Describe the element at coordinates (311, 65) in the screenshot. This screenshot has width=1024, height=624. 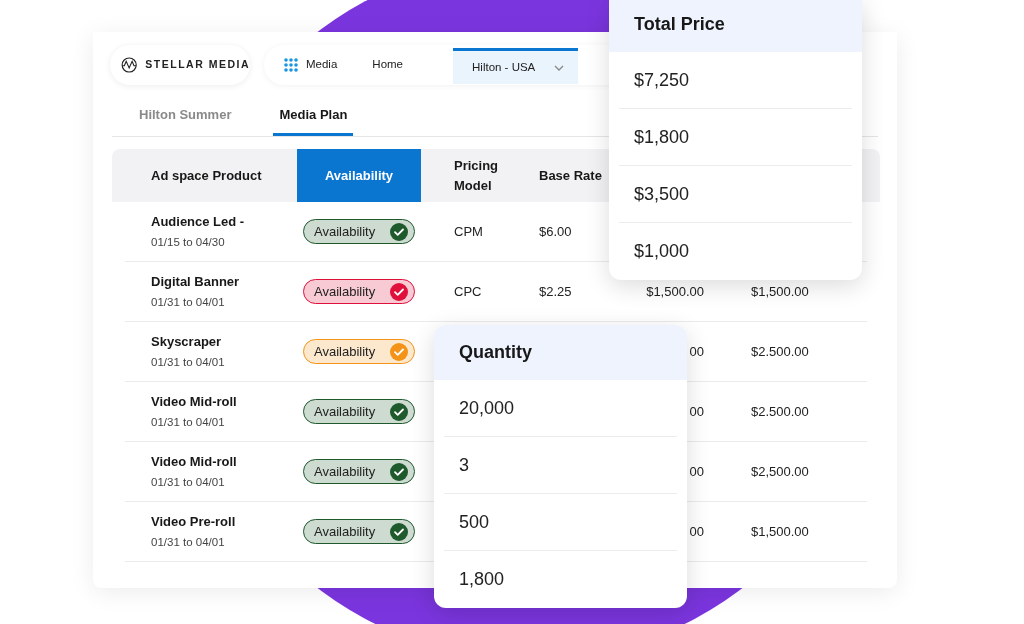
I see `app-launcher: Media` at that location.